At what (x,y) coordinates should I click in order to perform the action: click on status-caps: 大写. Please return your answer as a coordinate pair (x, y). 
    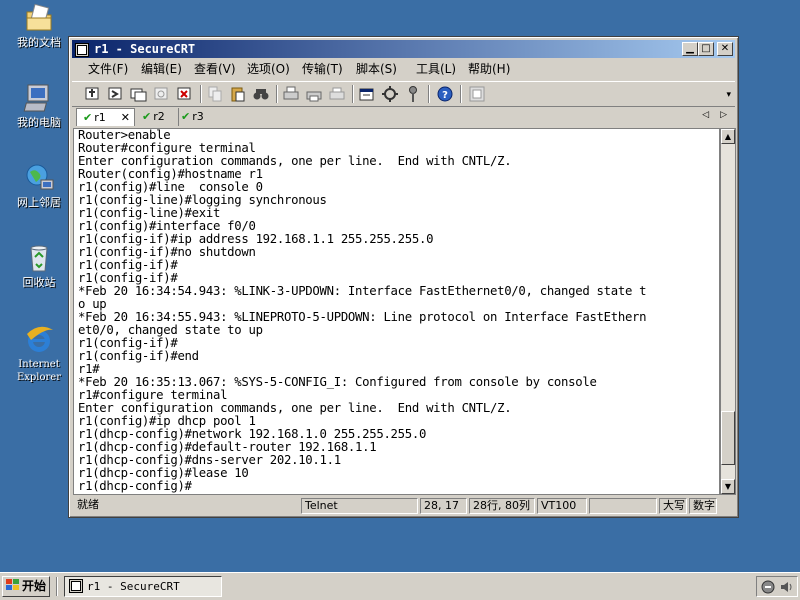
    Looking at the image, I should click on (673, 506).